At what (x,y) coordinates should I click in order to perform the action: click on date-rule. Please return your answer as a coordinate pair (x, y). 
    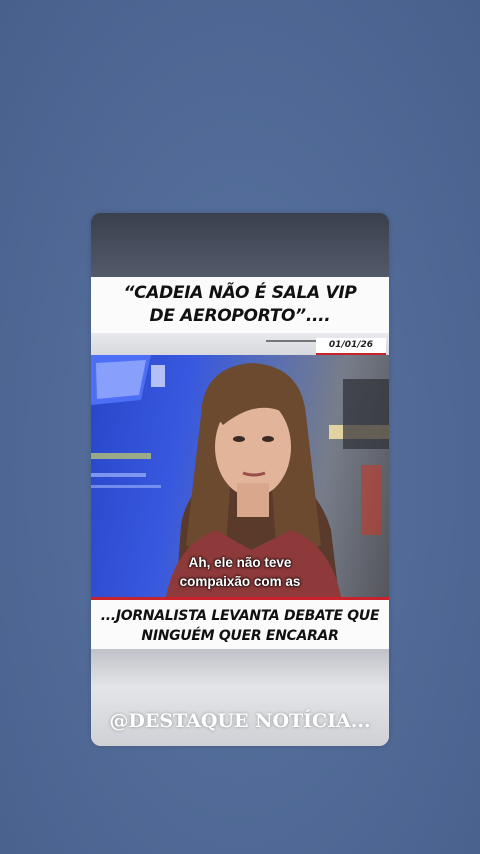
    Looking at the image, I should click on (292, 341).